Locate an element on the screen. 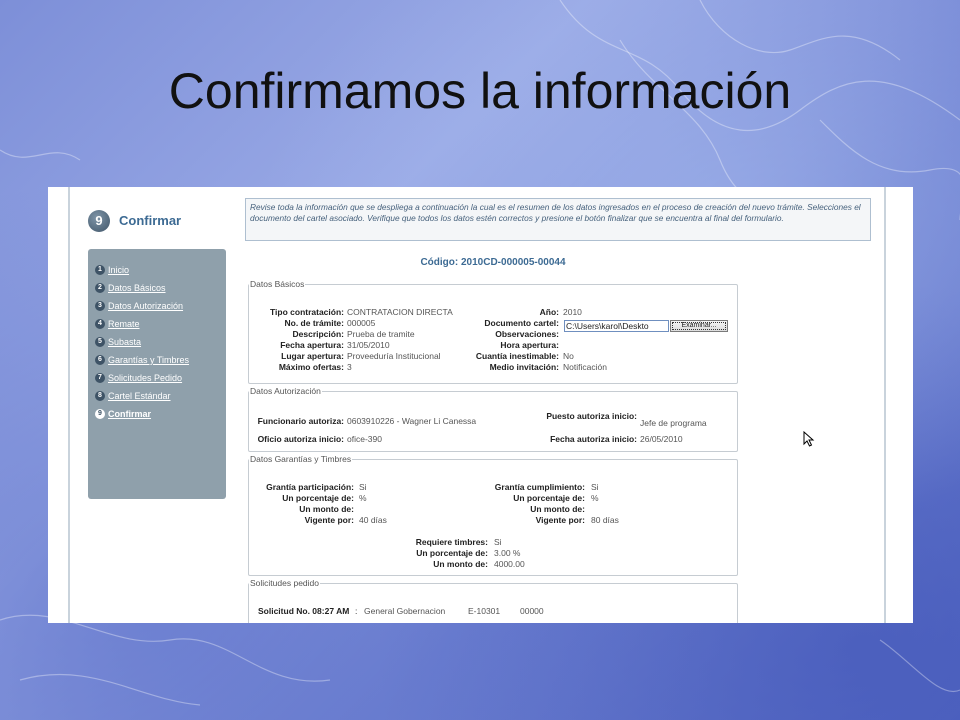 The width and height of the screenshot is (960, 720). sidebar-item-garantias: 6 Garantías y Timbres is located at coordinates (142, 360).